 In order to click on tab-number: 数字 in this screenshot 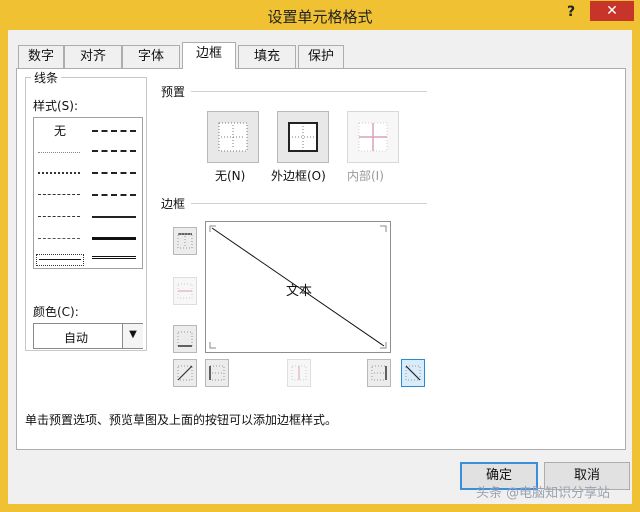, I will do `click(41, 56)`.